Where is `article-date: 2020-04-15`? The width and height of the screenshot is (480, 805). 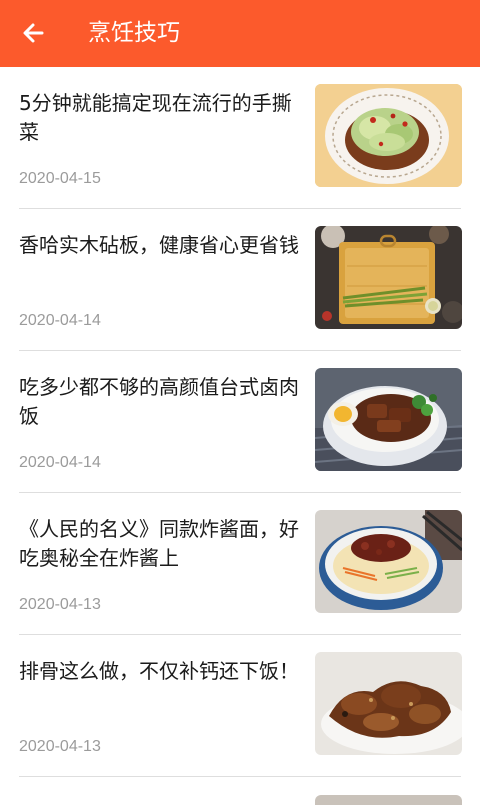 article-date: 2020-04-15 is located at coordinates (60, 178).